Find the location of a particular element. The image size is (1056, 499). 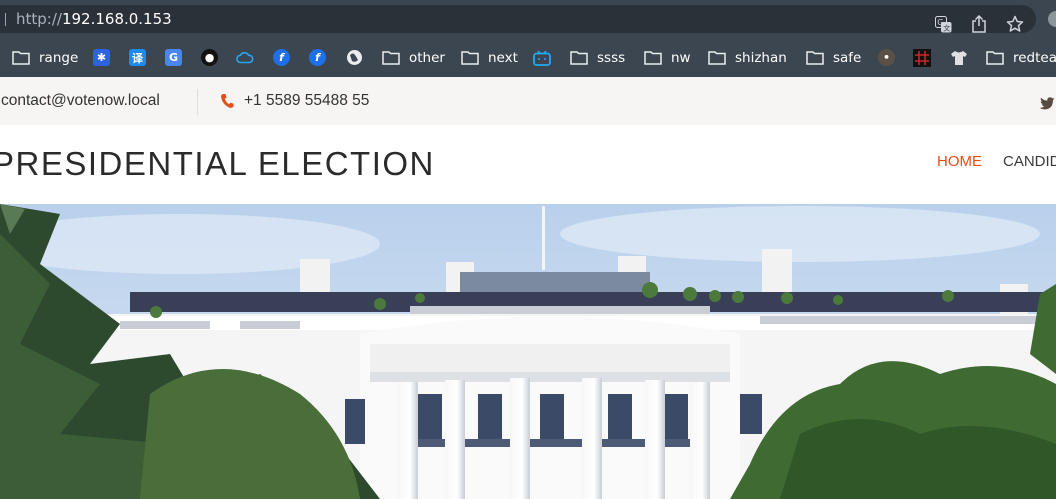

bookmark-label: range is located at coordinates (59, 57).